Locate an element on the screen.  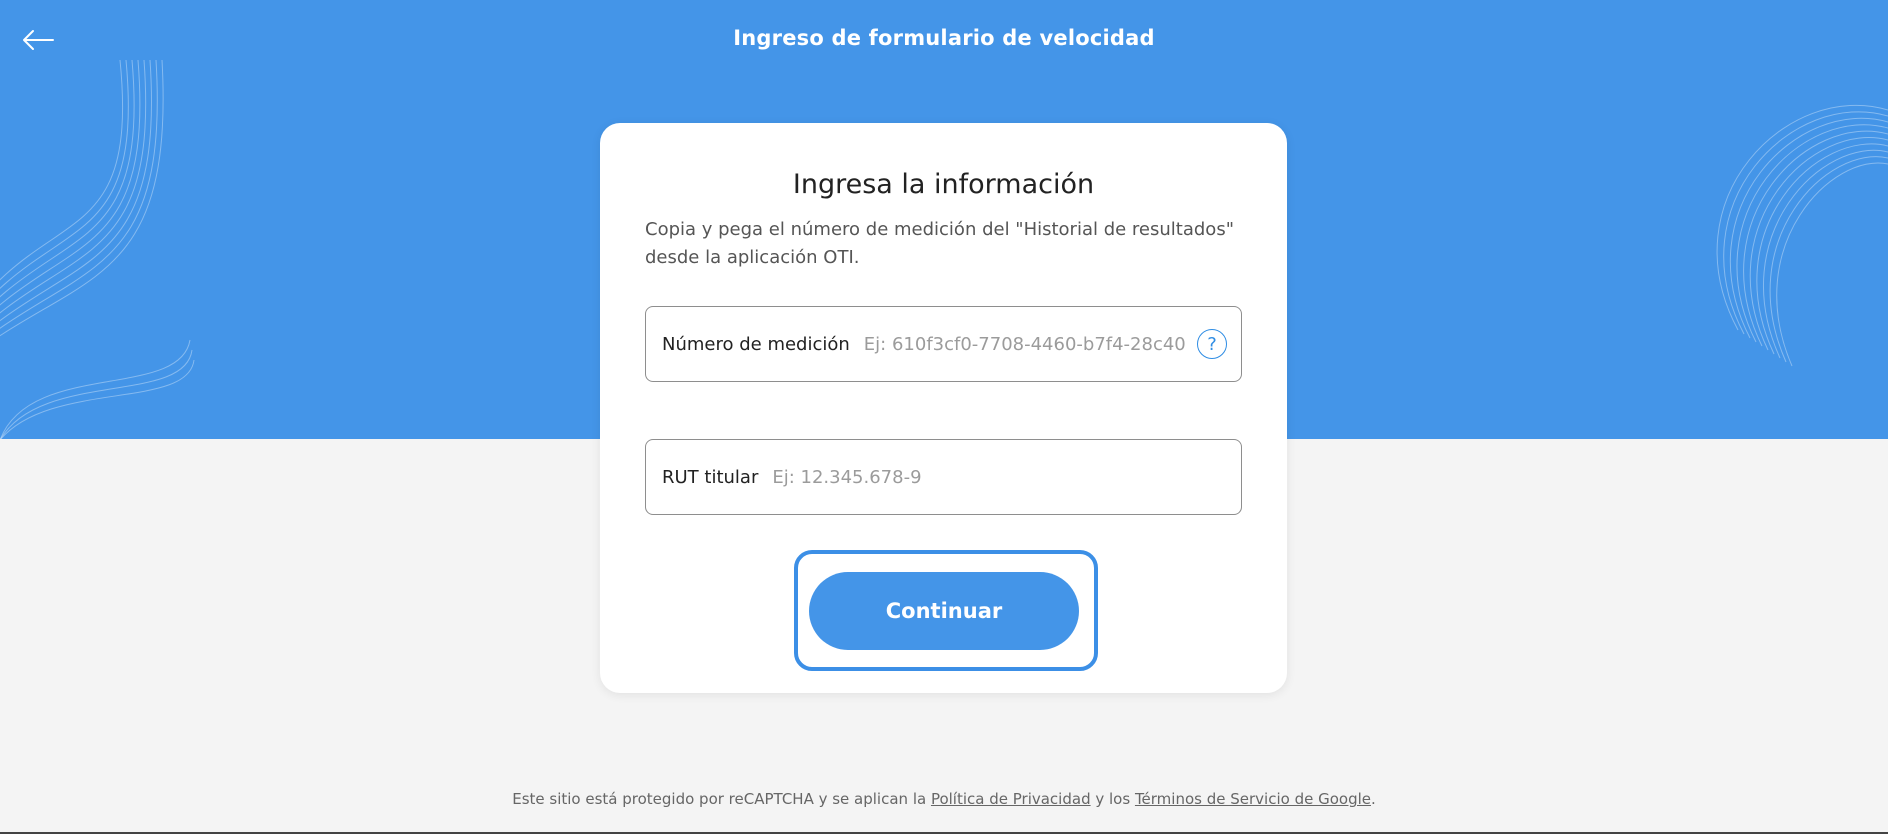
measurement-input is located at coordinates (1025, 344).